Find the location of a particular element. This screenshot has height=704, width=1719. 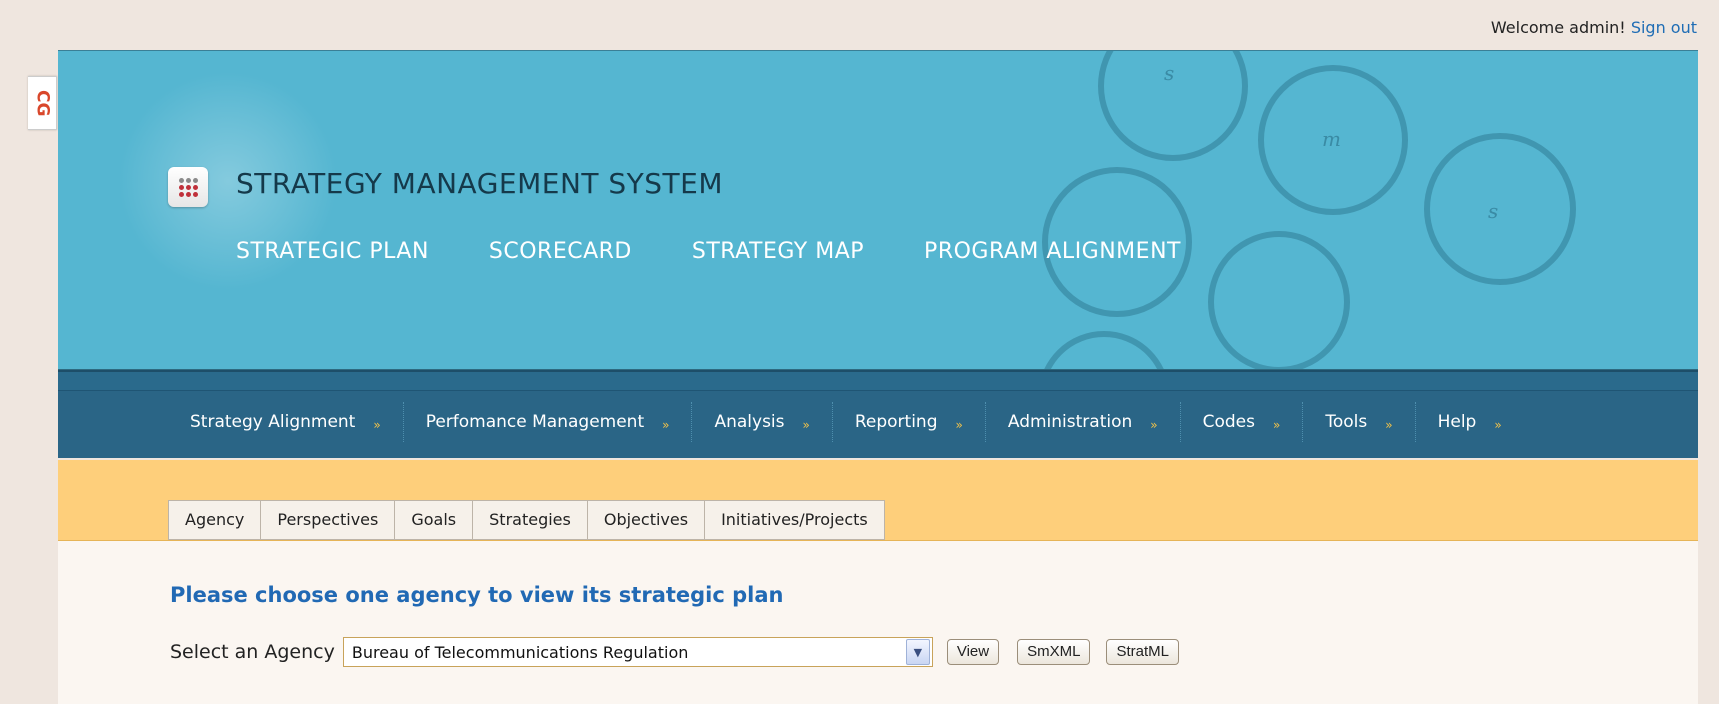

menu-bar-strip is located at coordinates (878, 381).